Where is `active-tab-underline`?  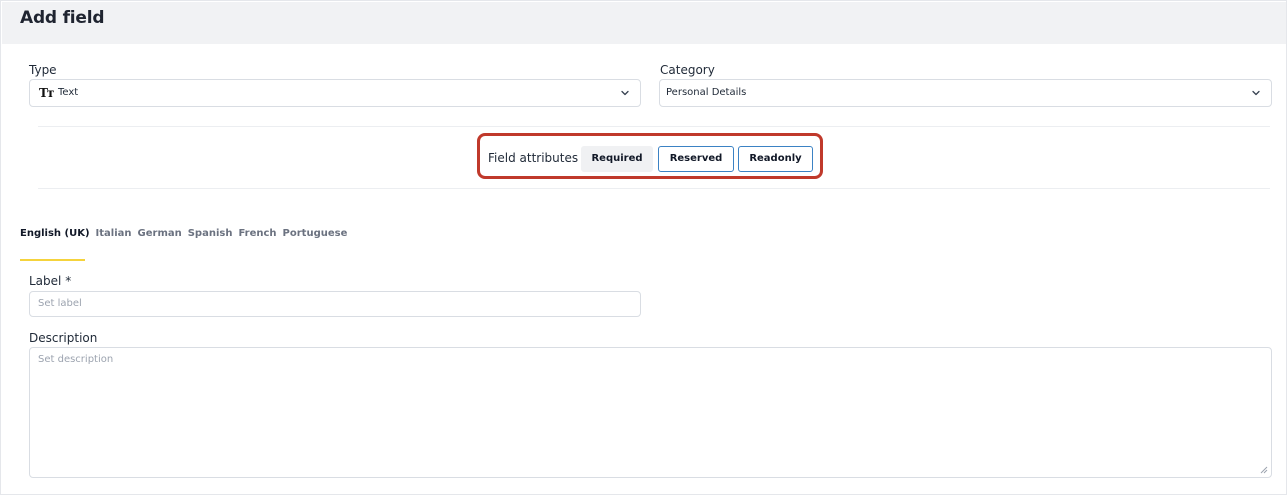
active-tab-underline is located at coordinates (52, 260).